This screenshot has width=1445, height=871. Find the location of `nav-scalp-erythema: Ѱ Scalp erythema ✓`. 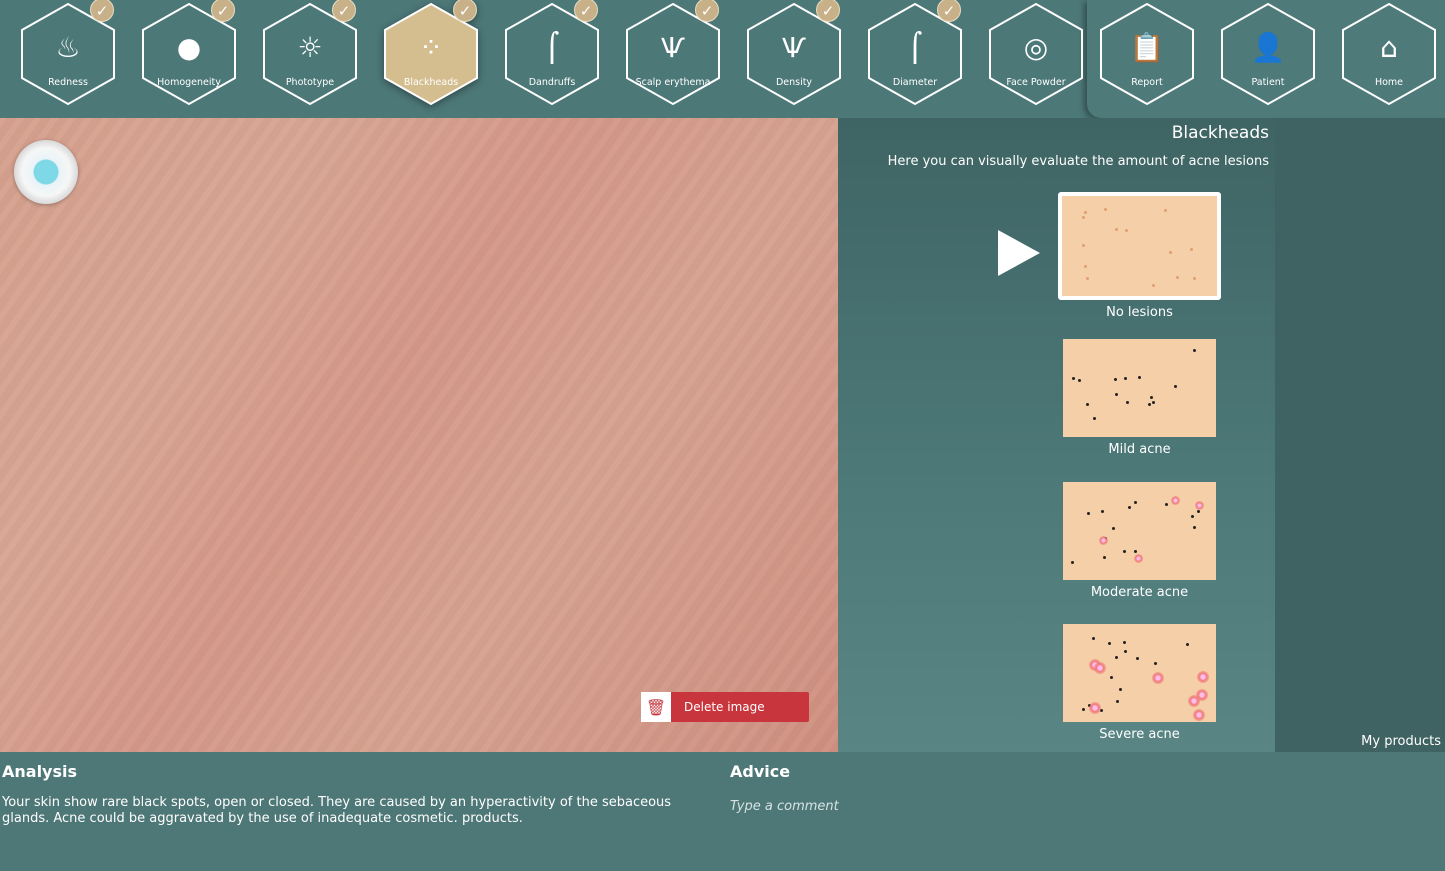

nav-scalp-erythema: Ѱ Scalp erythema ✓ is located at coordinates (673, 53).